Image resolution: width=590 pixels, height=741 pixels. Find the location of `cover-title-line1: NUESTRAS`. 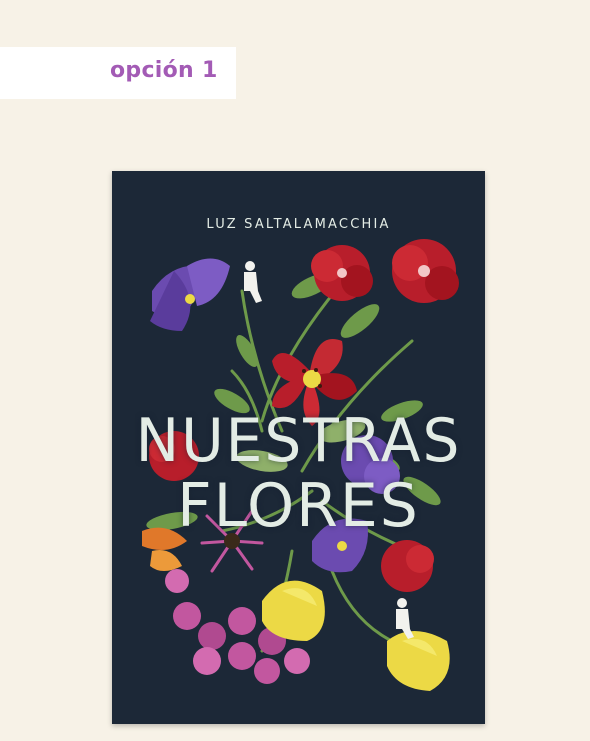

cover-title-line1: NUESTRAS is located at coordinates (298, 441).